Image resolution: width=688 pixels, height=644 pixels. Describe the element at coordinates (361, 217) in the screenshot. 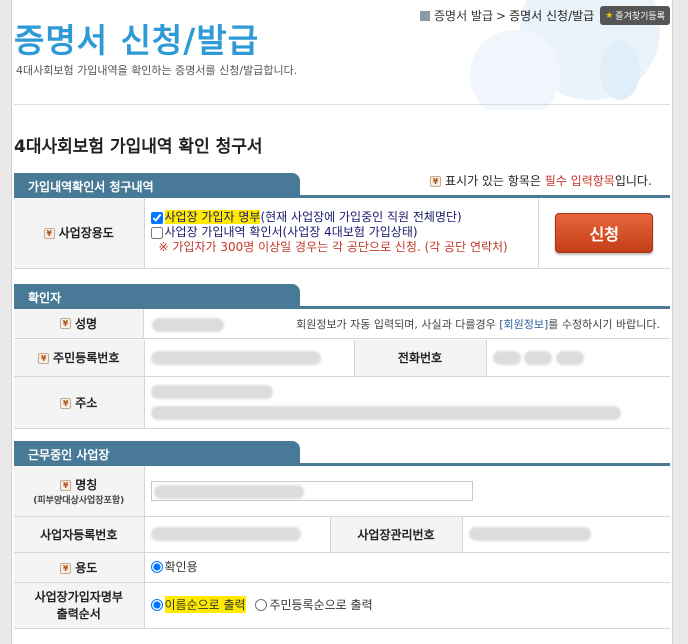

I see `option1-rest: (현재 사업장에 가입중인 직원 전체명단)` at that location.